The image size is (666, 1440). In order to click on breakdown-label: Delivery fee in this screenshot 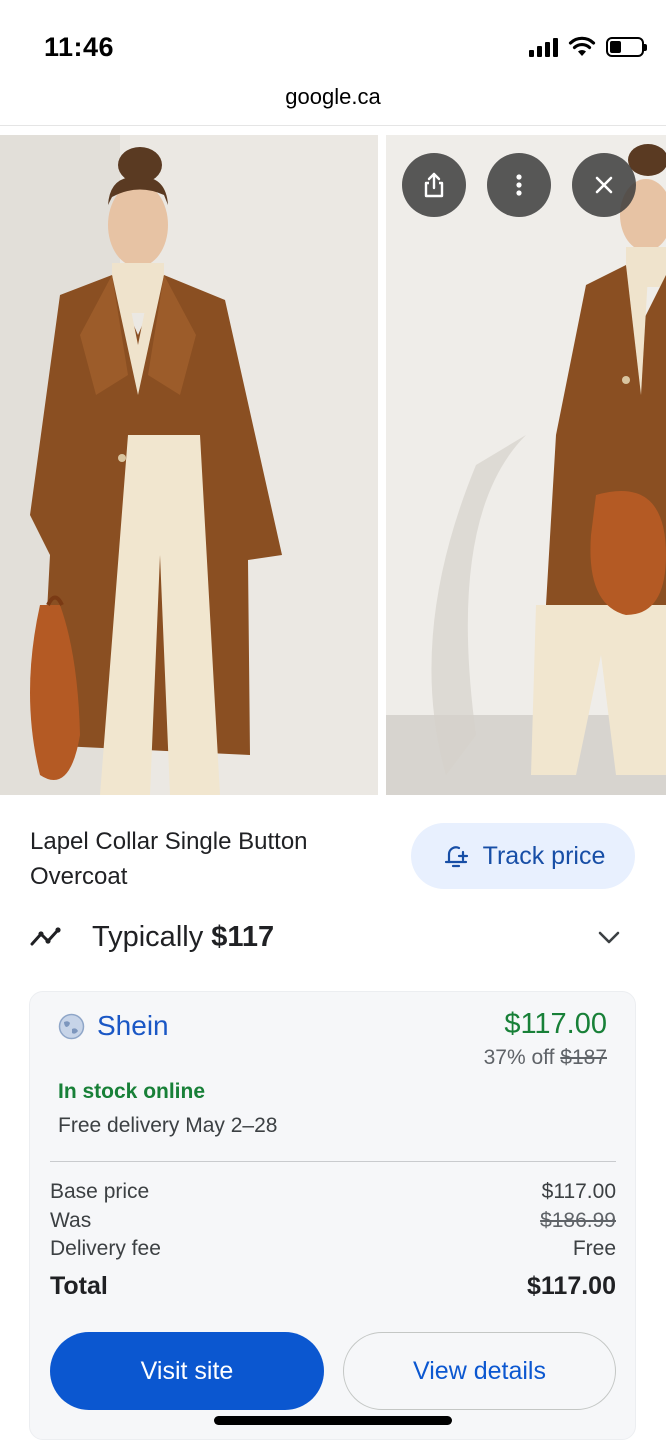, I will do `click(105, 1249)`.